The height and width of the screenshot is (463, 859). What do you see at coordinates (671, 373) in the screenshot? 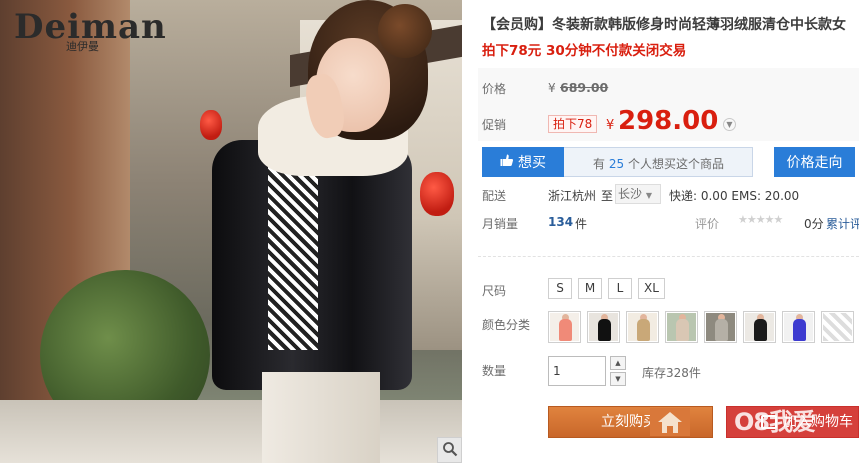
I see `stock-text: 库存328件` at bounding box center [671, 373].